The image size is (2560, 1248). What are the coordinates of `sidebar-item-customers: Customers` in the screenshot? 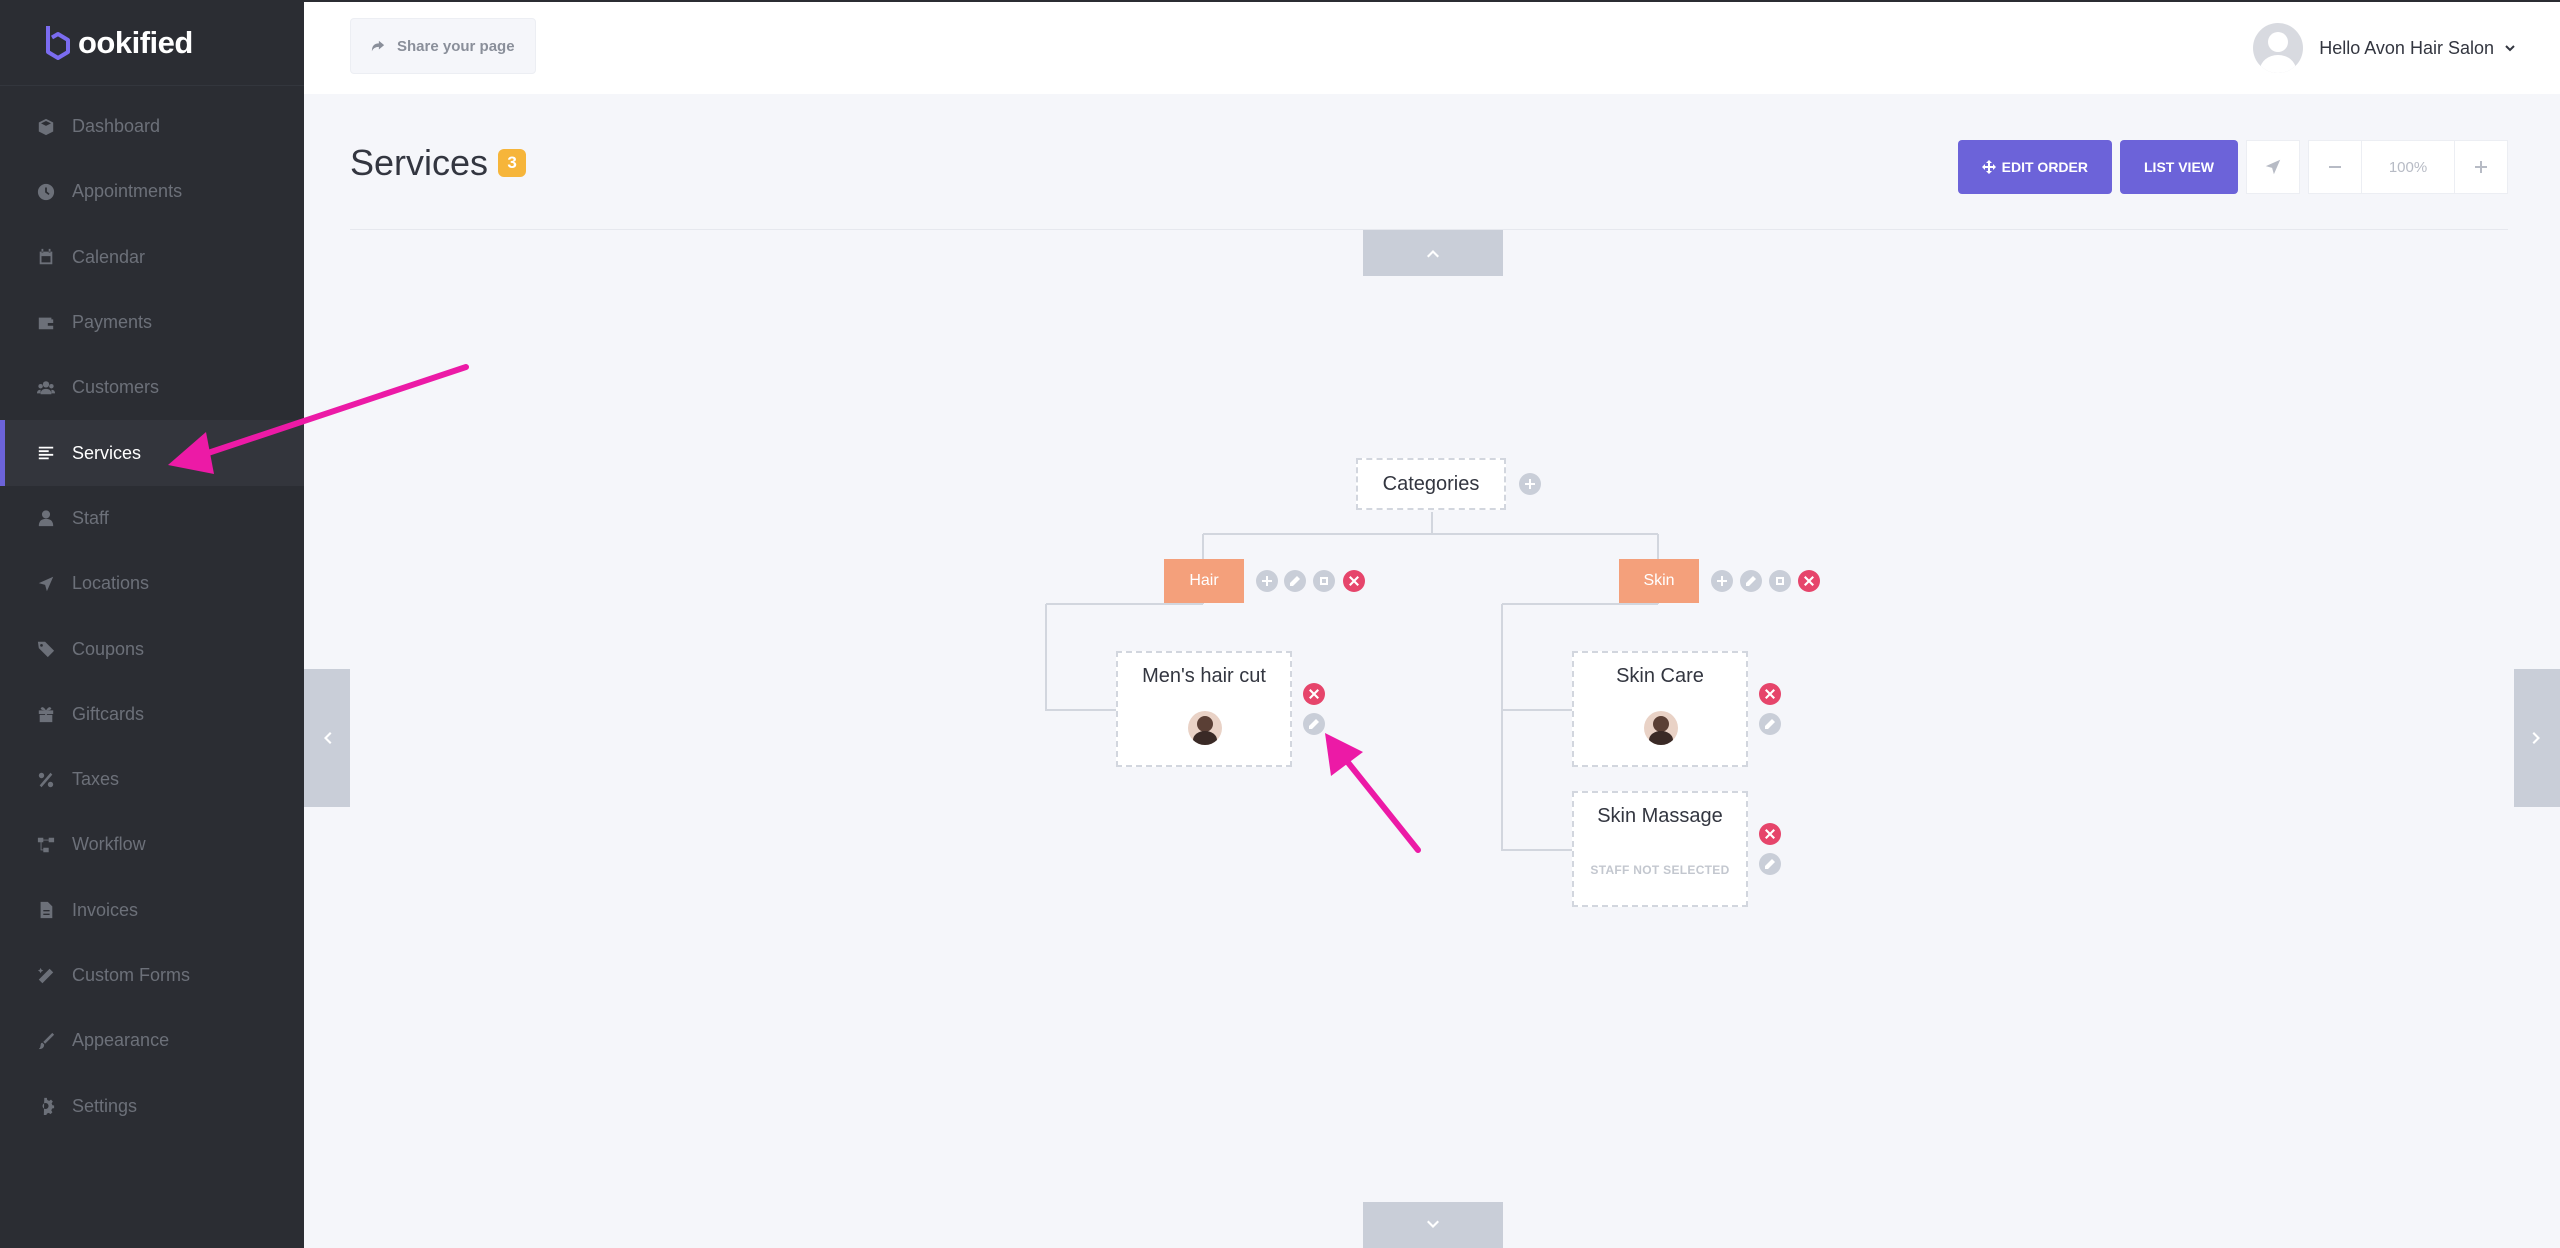 It's located at (152, 387).